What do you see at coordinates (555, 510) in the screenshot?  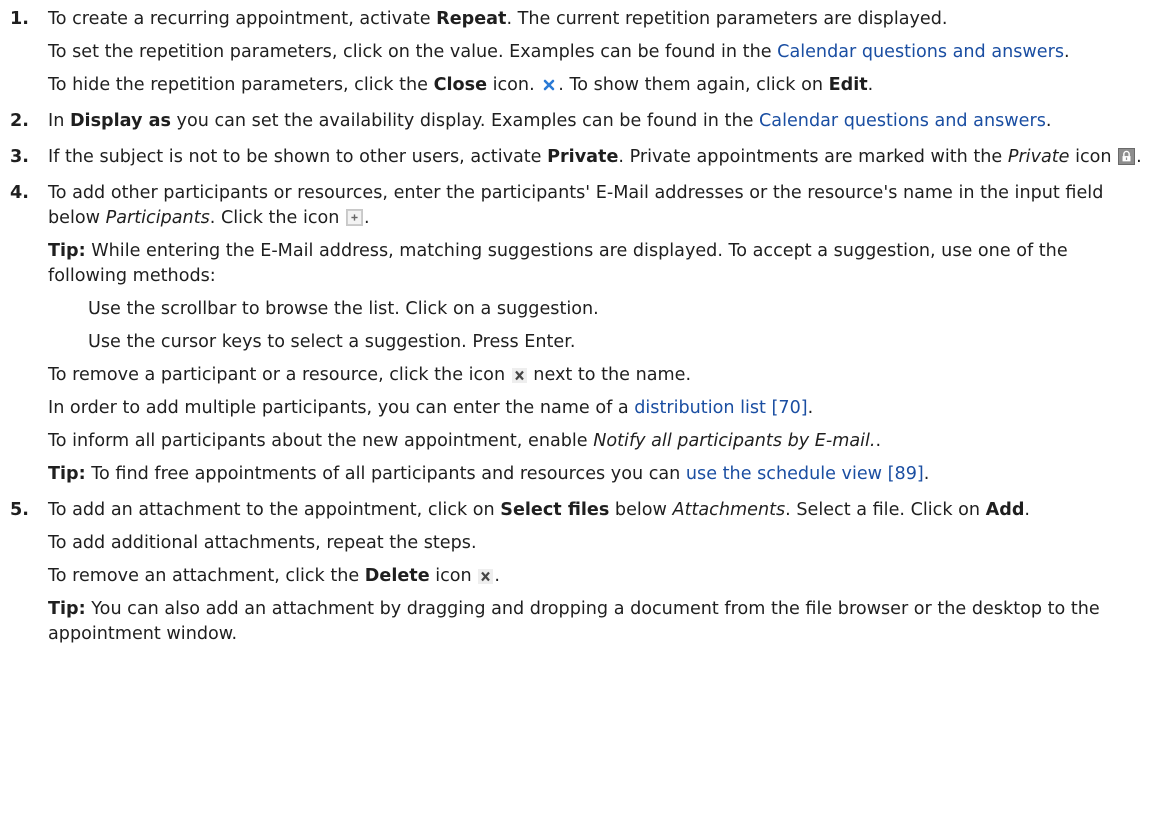 I see `select-files-label: Select files` at bounding box center [555, 510].